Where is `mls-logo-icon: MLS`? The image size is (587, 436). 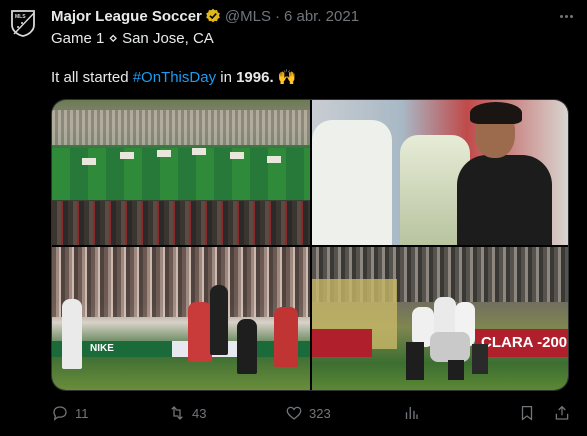 mls-logo-icon: MLS is located at coordinates (23, 23).